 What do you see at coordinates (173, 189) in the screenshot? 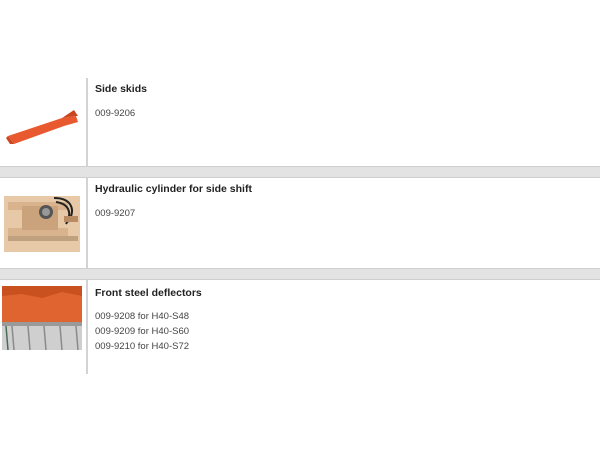
I see `product-title: Hydraulic cylinder for side shift` at bounding box center [173, 189].